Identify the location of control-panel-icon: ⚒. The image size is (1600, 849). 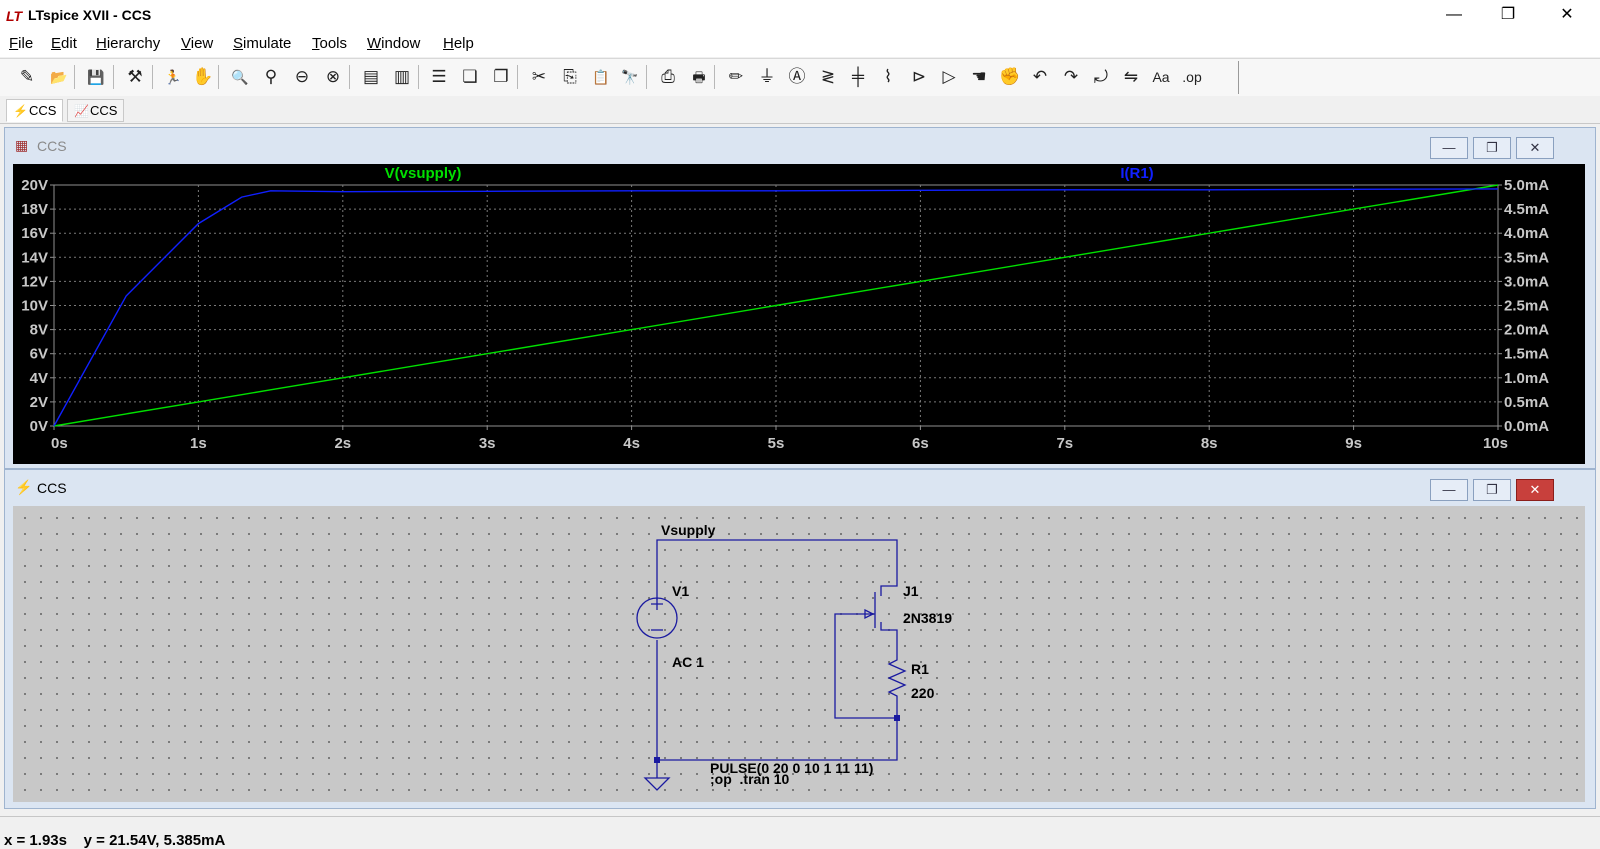
(135, 77).